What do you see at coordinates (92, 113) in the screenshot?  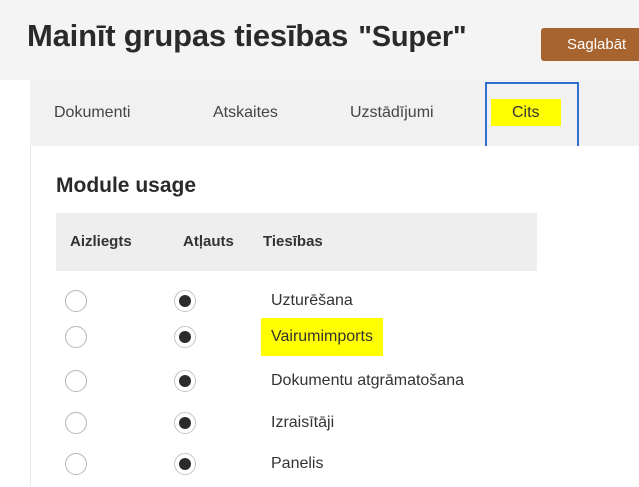 I see `tab-dokumenti: Dokumenti` at bounding box center [92, 113].